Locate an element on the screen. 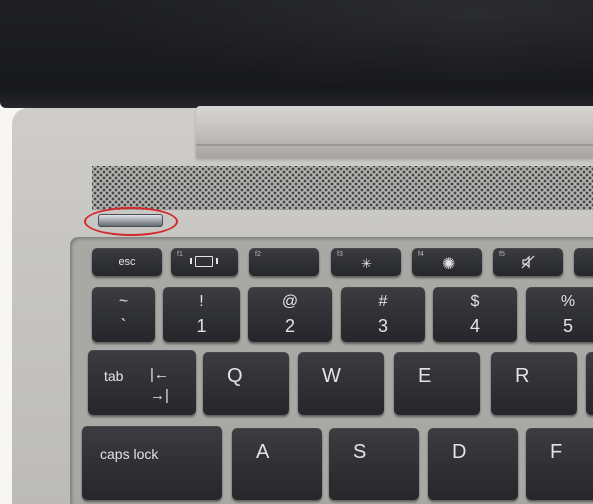 This screenshot has width=593, height=504. key-f3: f3 ✳ is located at coordinates (366, 262).